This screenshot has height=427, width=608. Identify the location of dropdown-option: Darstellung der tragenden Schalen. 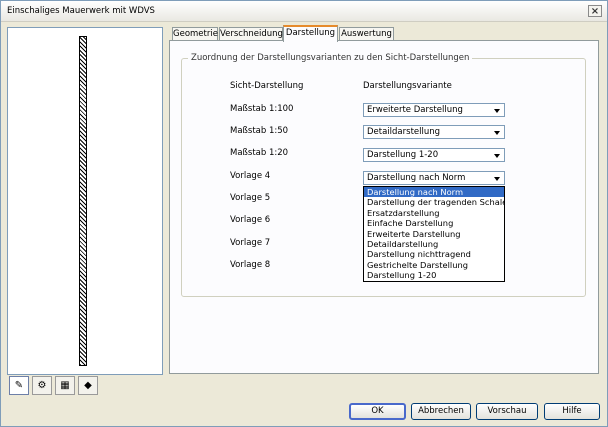
(434, 202).